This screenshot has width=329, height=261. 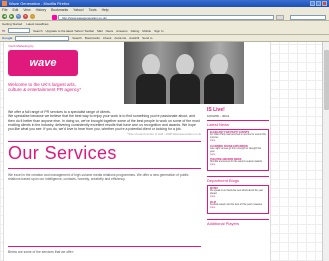 I want to click on window-title: Wave Generation - Mozilla Firefox, so click(x=39, y=3).